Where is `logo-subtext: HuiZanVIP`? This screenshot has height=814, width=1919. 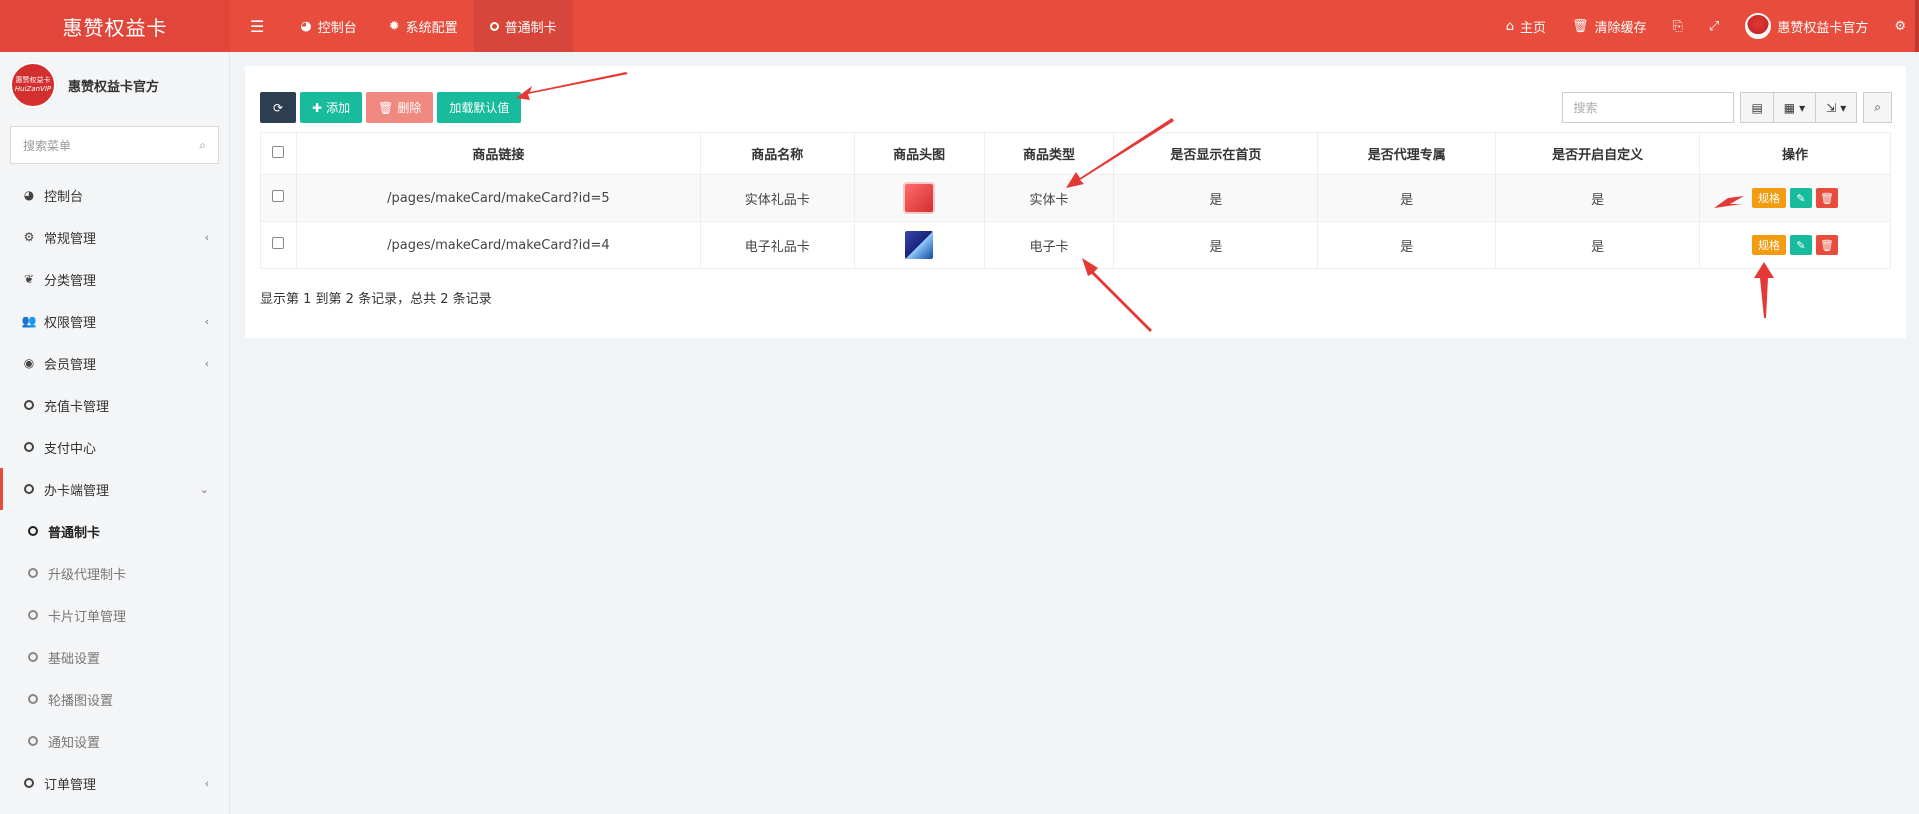
logo-subtext: HuiZanVIP is located at coordinates (33, 89).